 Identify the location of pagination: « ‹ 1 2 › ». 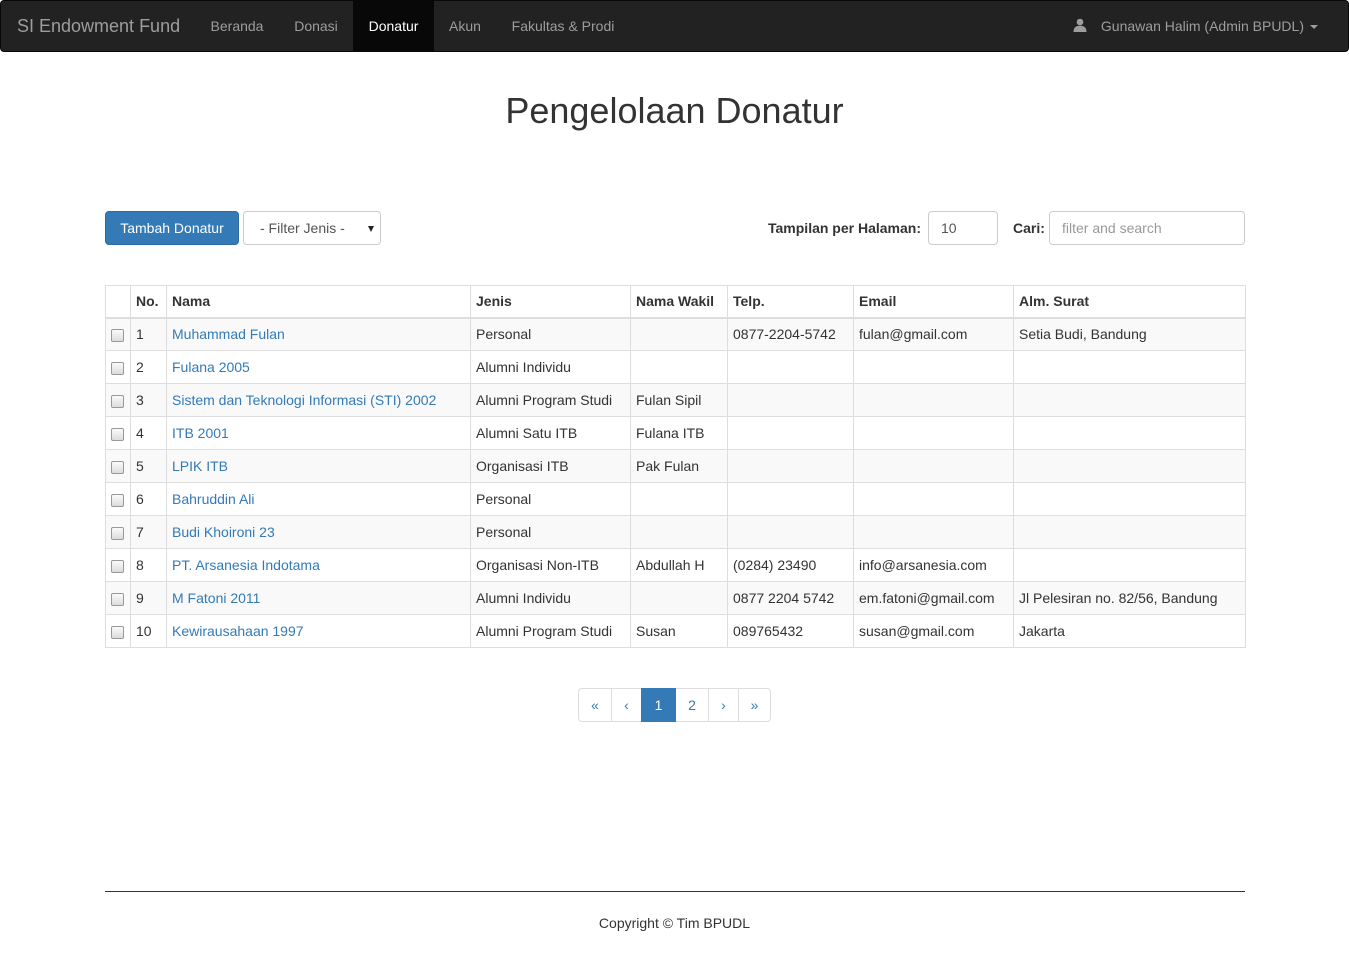
(674, 705).